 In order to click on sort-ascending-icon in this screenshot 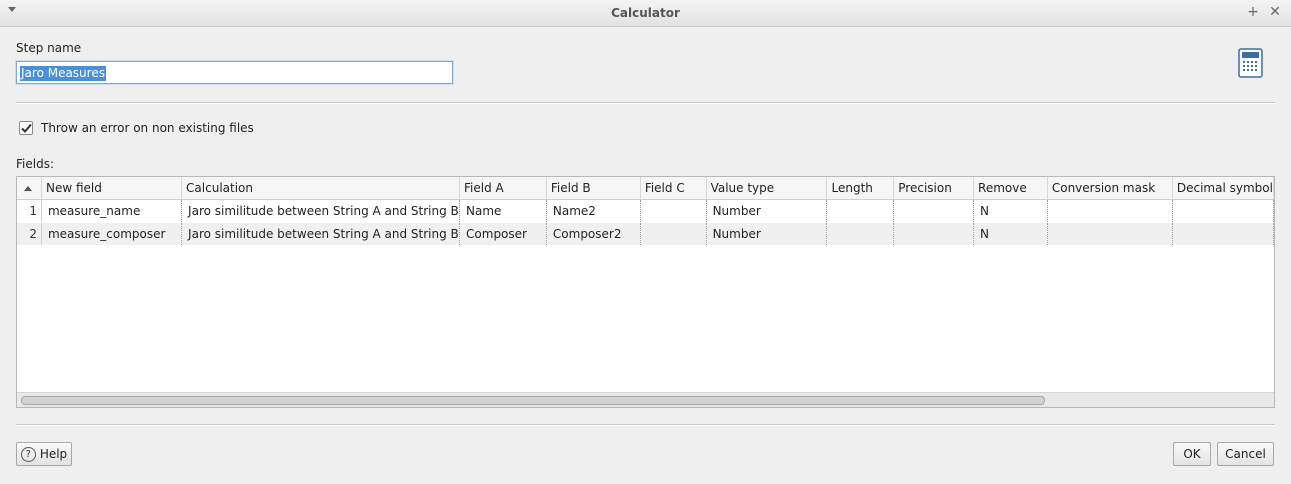, I will do `click(28, 188)`.